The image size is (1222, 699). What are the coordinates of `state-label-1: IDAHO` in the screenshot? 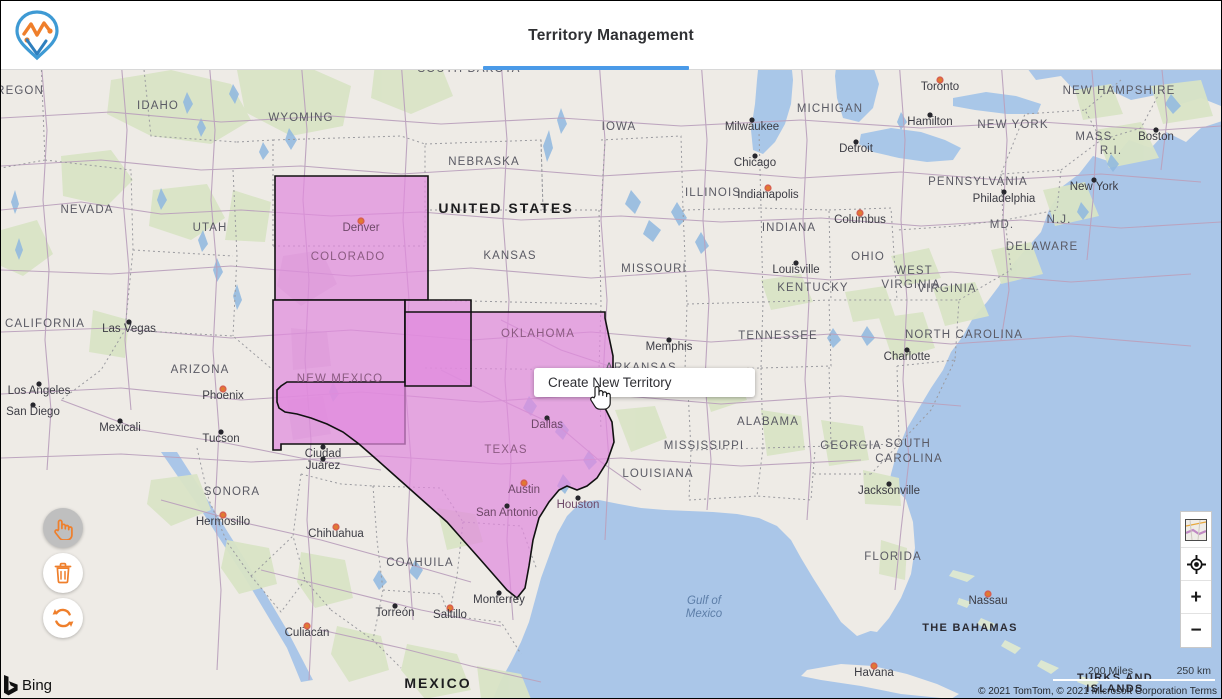 It's located at (158, 106).